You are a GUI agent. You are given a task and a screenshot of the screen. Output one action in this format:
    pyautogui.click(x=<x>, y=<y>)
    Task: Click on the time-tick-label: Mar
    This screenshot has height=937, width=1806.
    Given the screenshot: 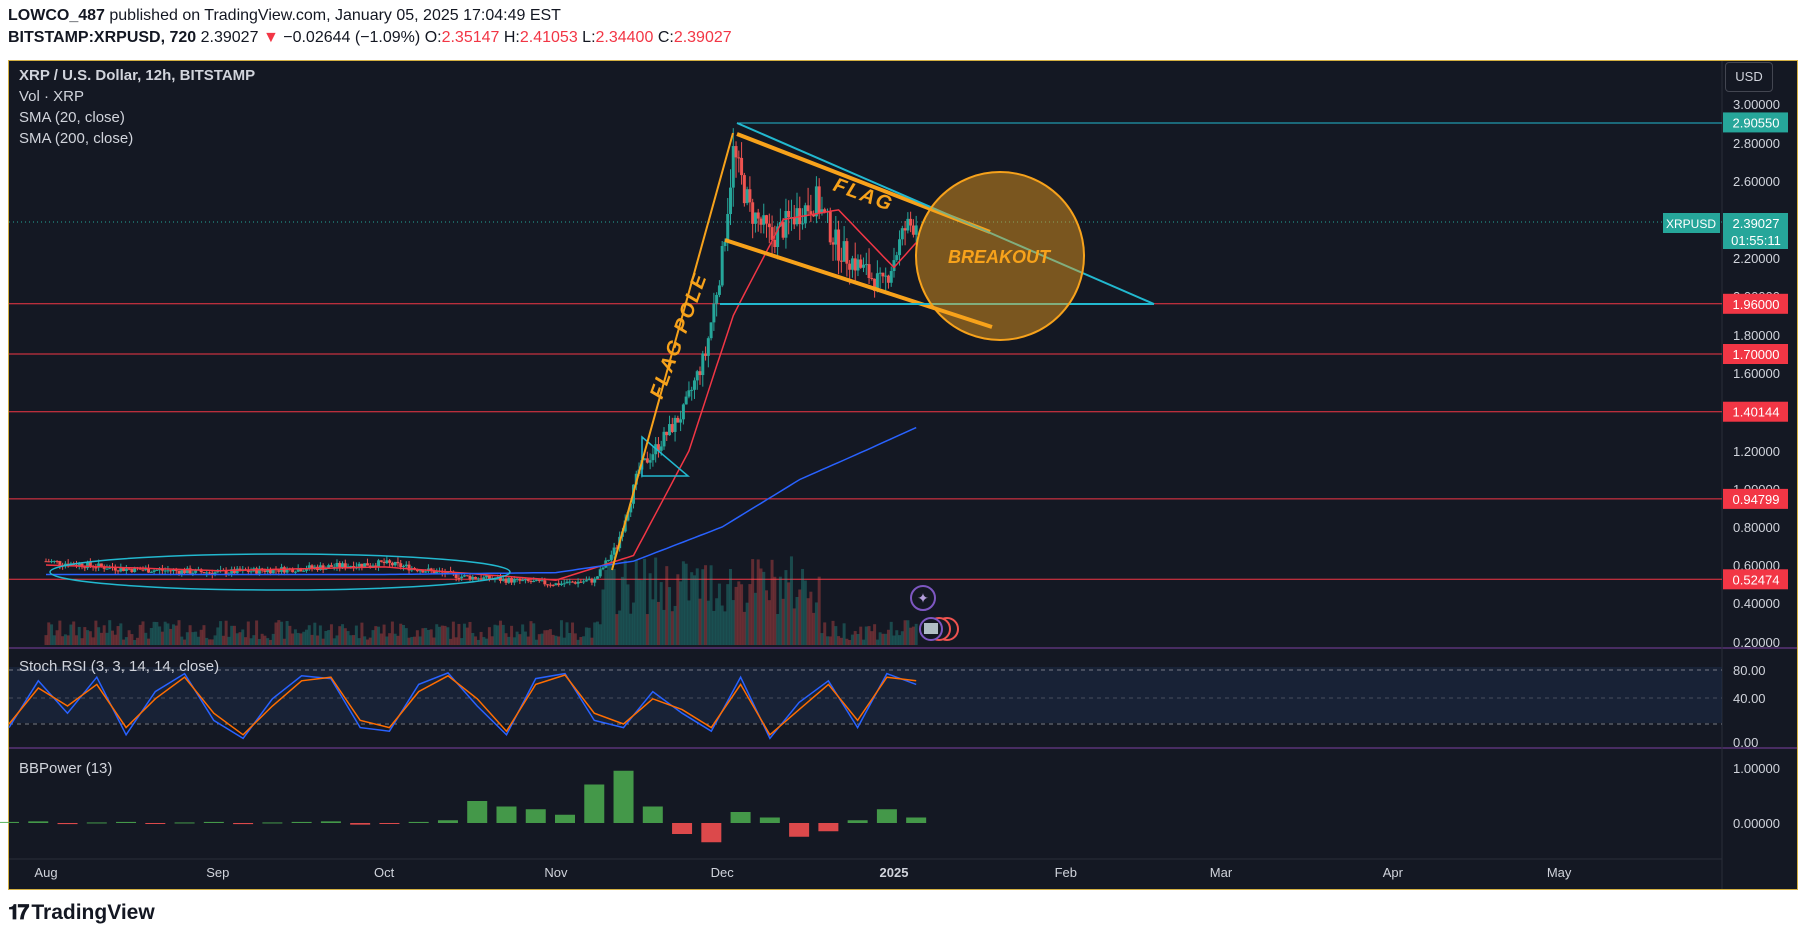 What is the action you would take?
    pyautogui.click(x=1221, y=872)
    